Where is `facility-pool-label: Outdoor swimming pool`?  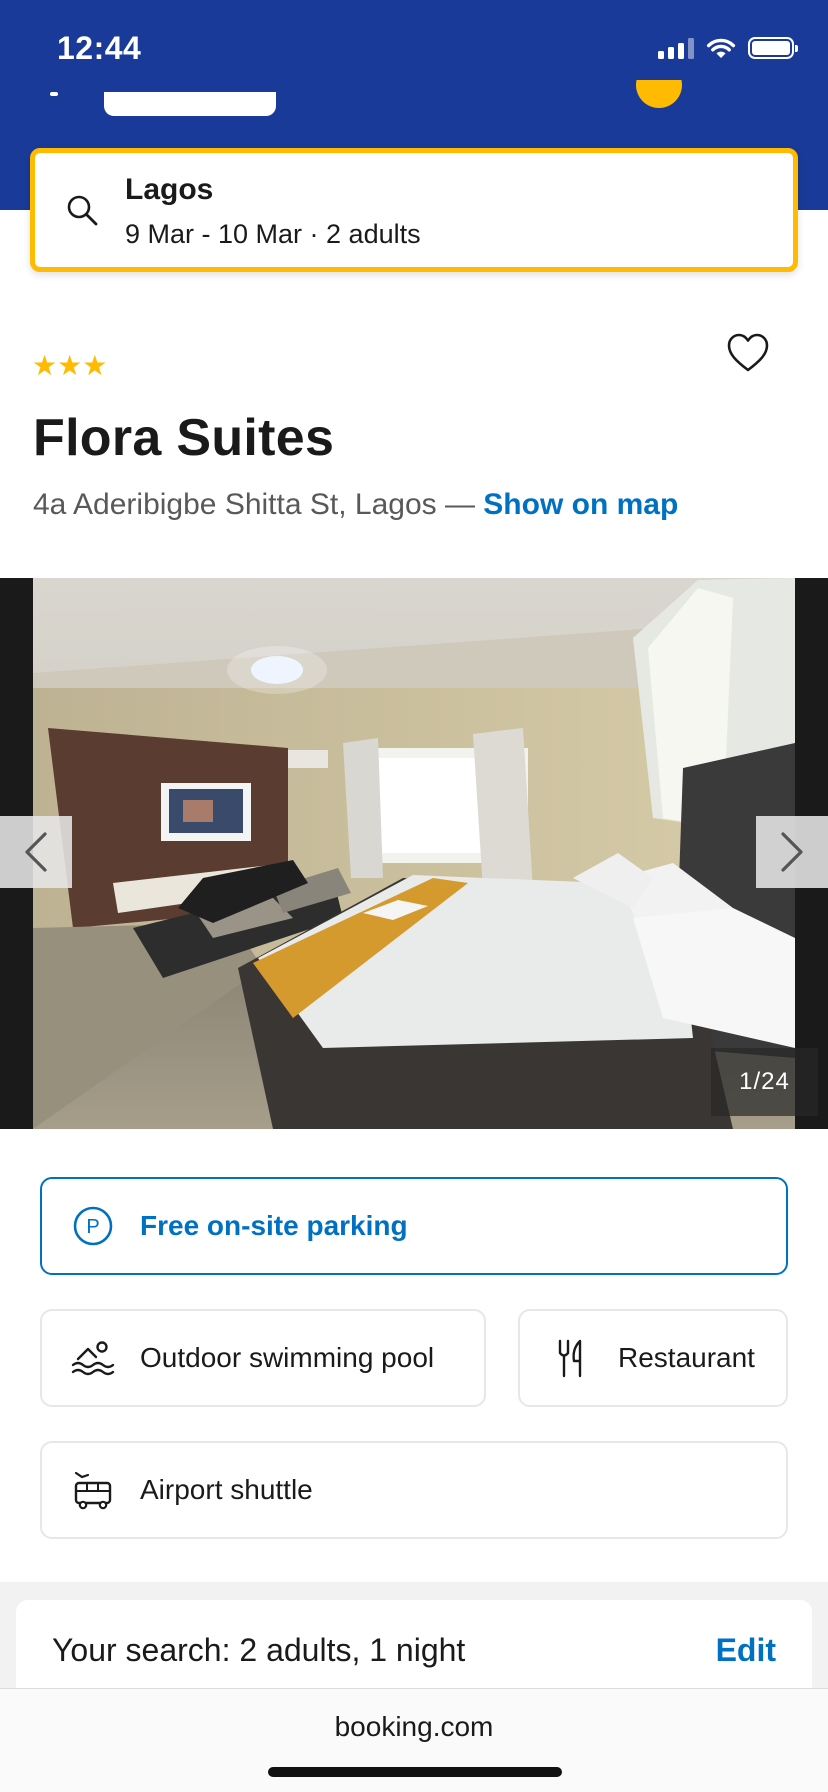 facility-pool-label: Outdoor swimming pool is located at coordinates (287, 1357).